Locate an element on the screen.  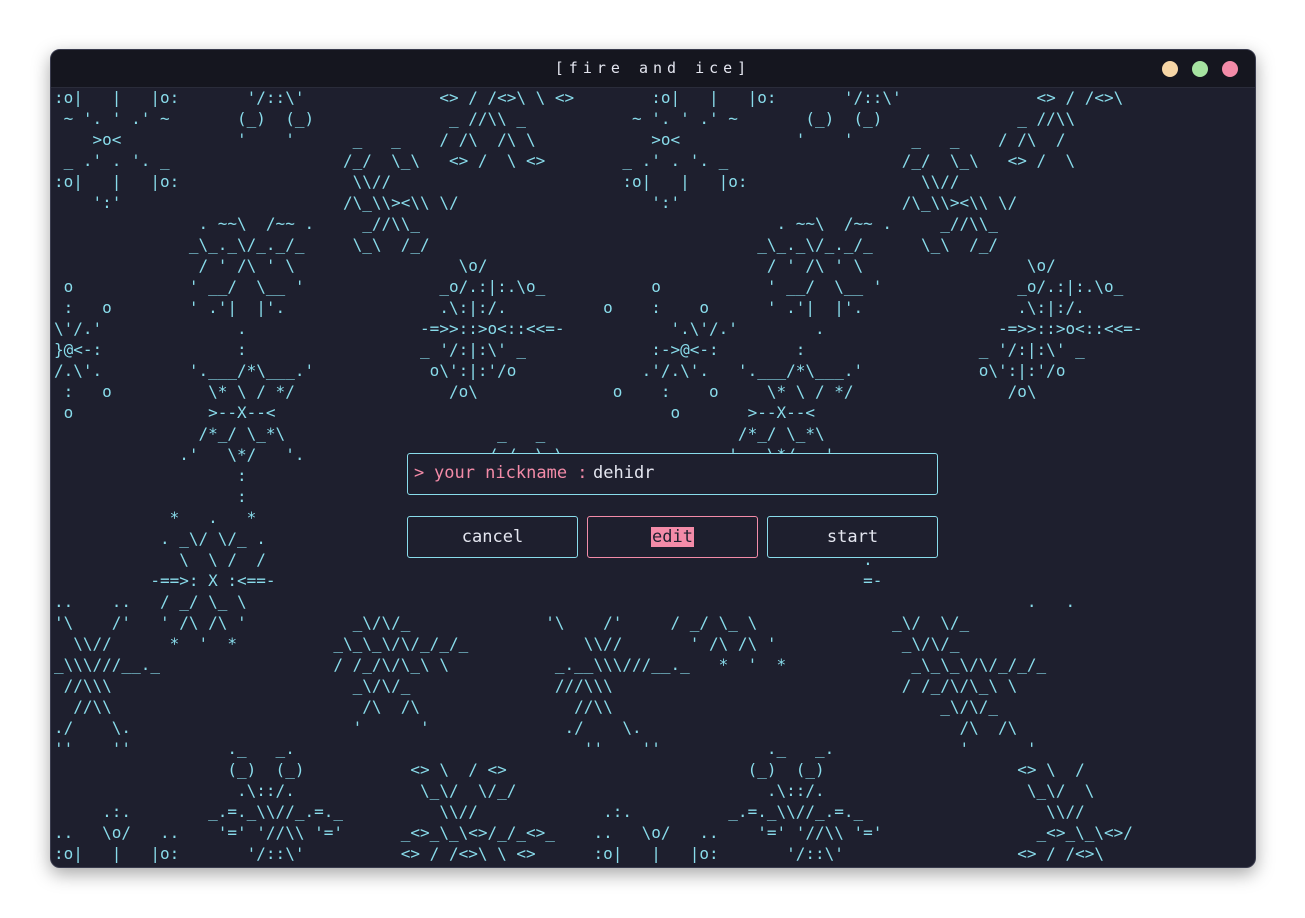
nickname-label: your nickname : is located at coordinates (511, 473).